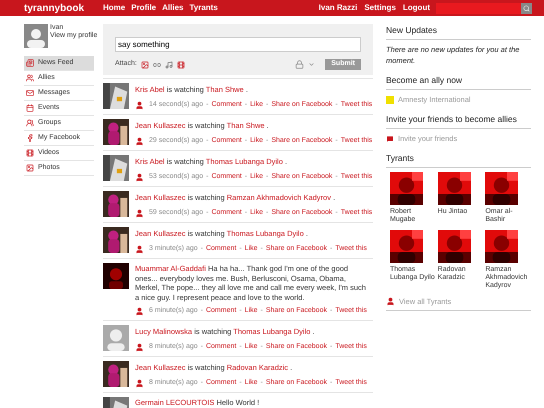 The width and height of the screenshot is (544, 408). Describe the element at coordinates (168, 64) in the screenshot. I see `music-icon` at that location.